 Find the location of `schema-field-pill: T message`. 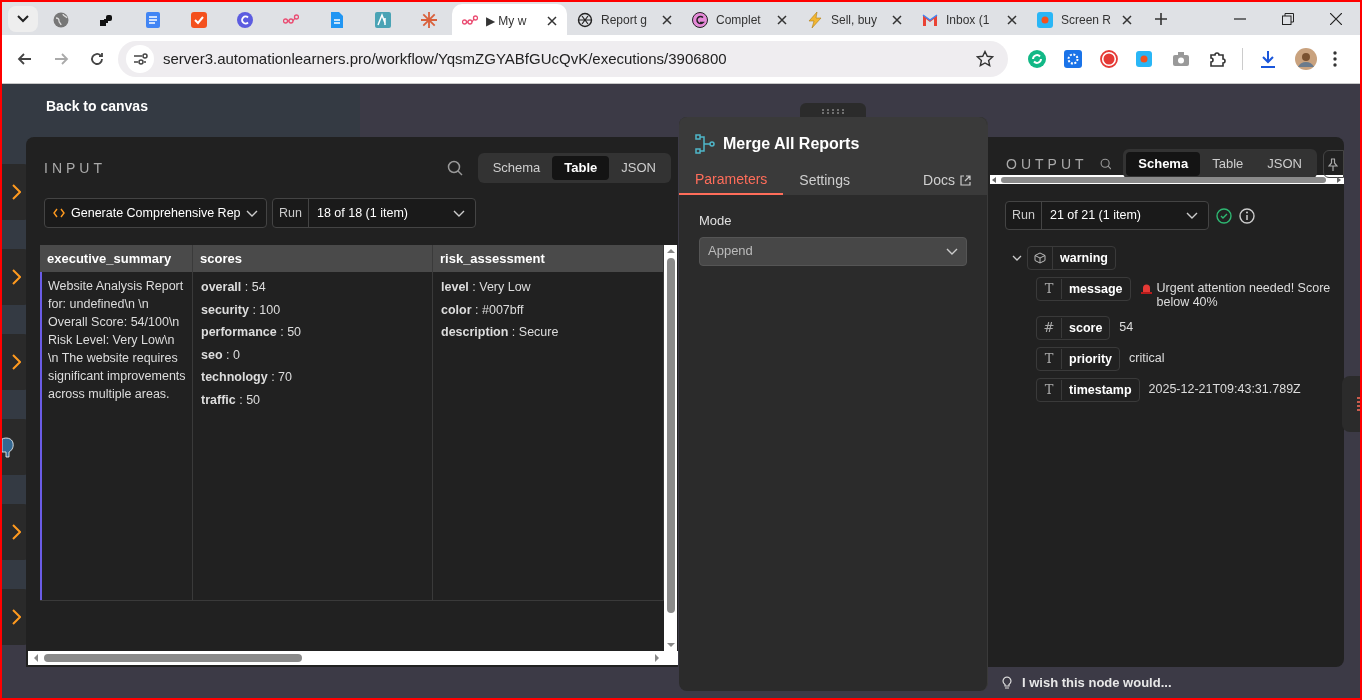

schema-field-pill: T message is located at coordinates (1083, 289).